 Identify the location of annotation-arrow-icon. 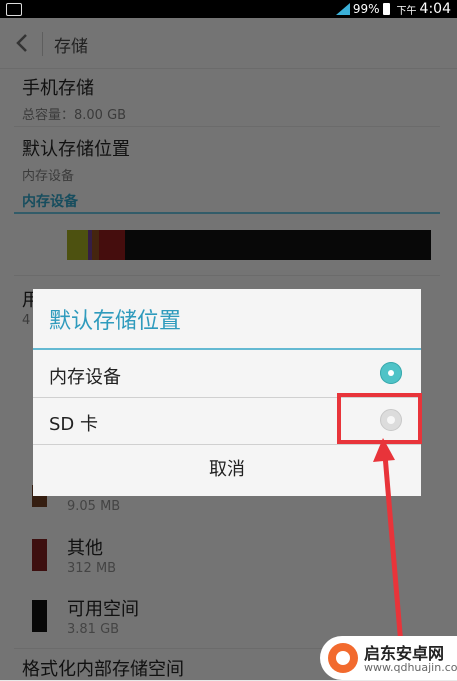
(388, 542).